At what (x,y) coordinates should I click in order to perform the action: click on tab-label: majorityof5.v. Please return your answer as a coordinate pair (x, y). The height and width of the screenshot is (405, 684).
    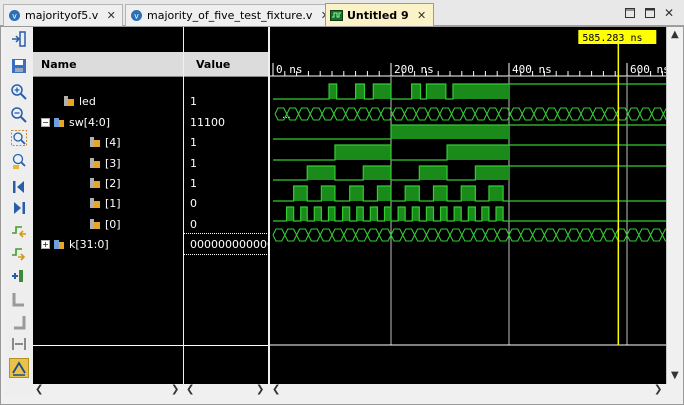
    Looking at the image, I should click on (62, 15).